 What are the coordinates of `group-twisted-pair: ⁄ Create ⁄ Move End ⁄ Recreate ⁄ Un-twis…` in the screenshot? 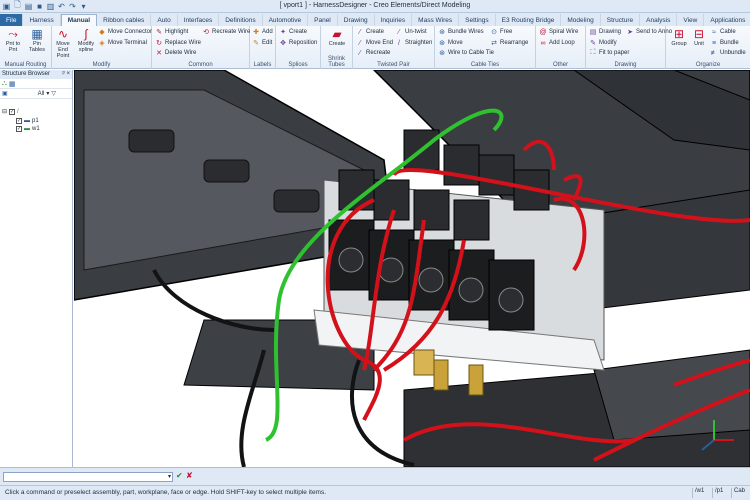 It's located at (394, 47).